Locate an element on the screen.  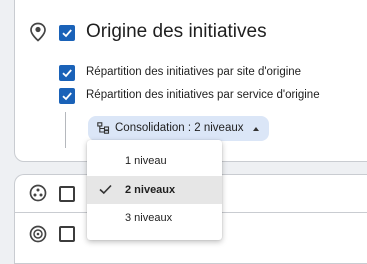
menu-item-label: 3 niveaux is located at coordinates (149, 218).